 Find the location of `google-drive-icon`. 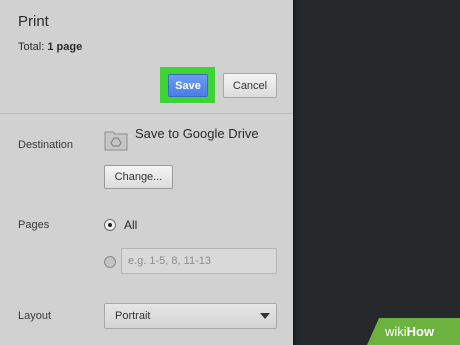

google-drive-icon is located at coordinates (116, 141).